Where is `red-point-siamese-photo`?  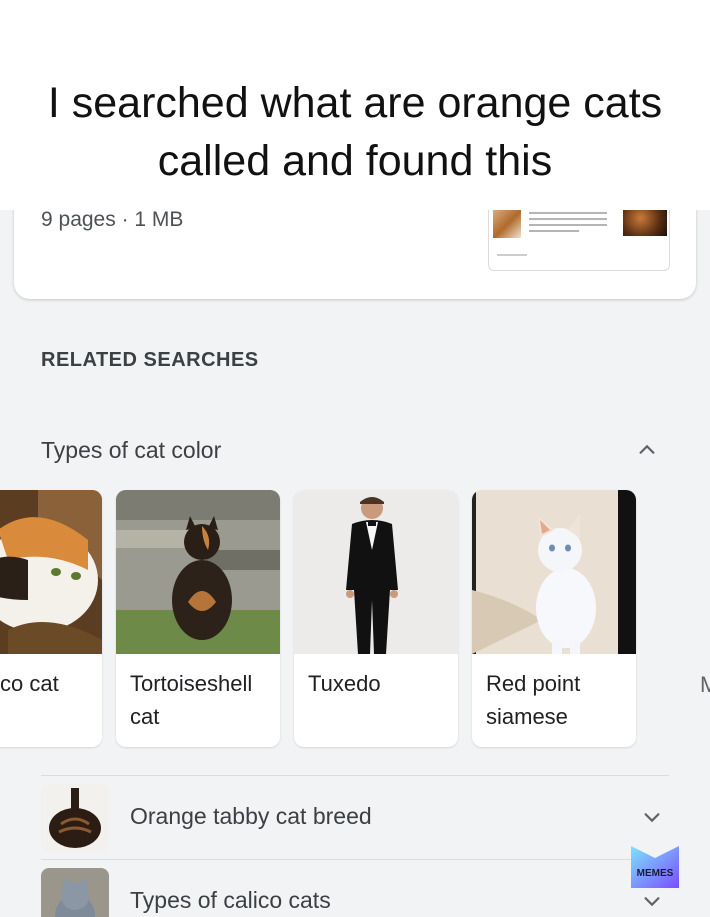 red-point-siamese-photo is located at coordinates (554, 572).